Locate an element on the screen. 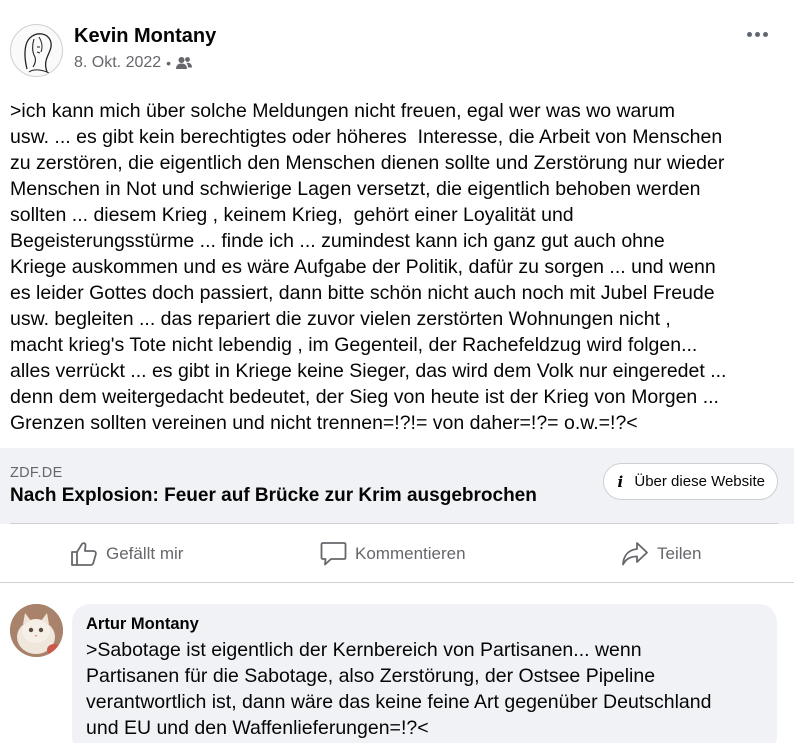  like-button: Gefällt mir is located at coordinates (126, 554).